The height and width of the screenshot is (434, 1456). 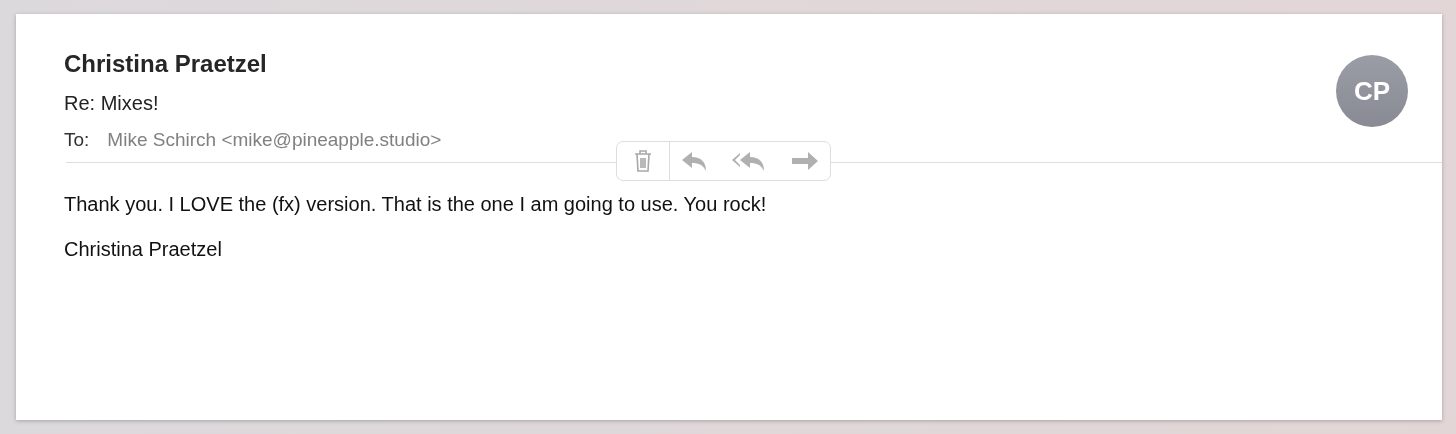 What do you see at coordinates (643, 161) in the screenshot?
I see `trash-icon` at bounding box center [643, 161].